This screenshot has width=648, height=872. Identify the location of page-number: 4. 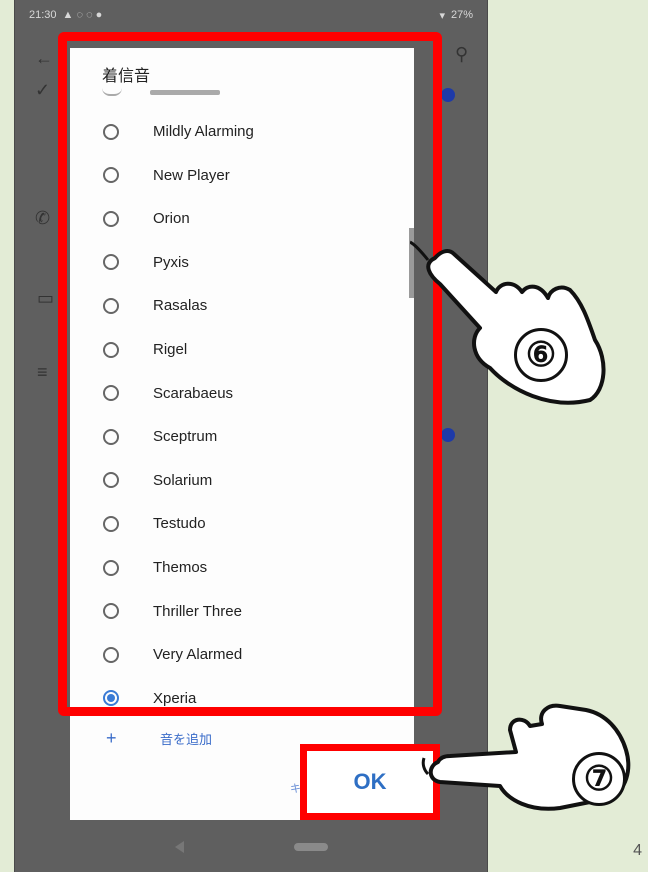
(637, 850).